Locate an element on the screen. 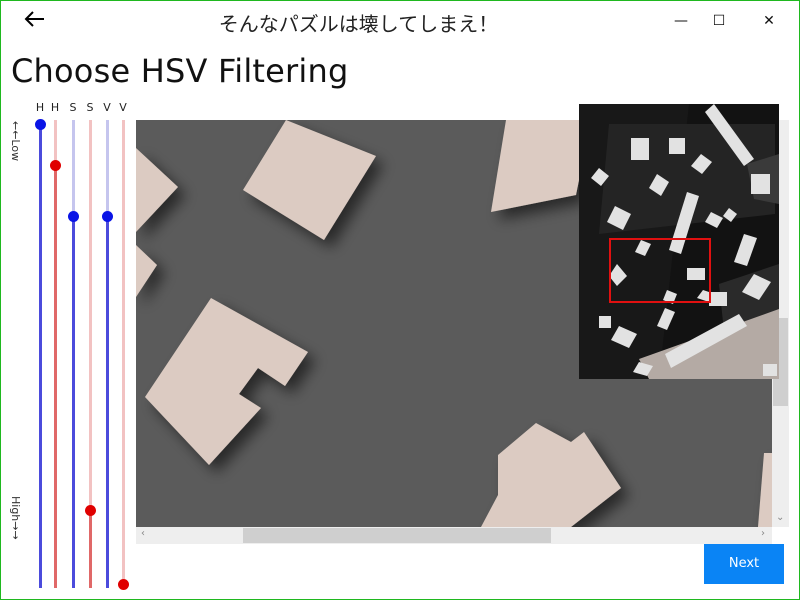 The image size is (800, 600). slider-label-3: S is located at coordinates (90, 107).